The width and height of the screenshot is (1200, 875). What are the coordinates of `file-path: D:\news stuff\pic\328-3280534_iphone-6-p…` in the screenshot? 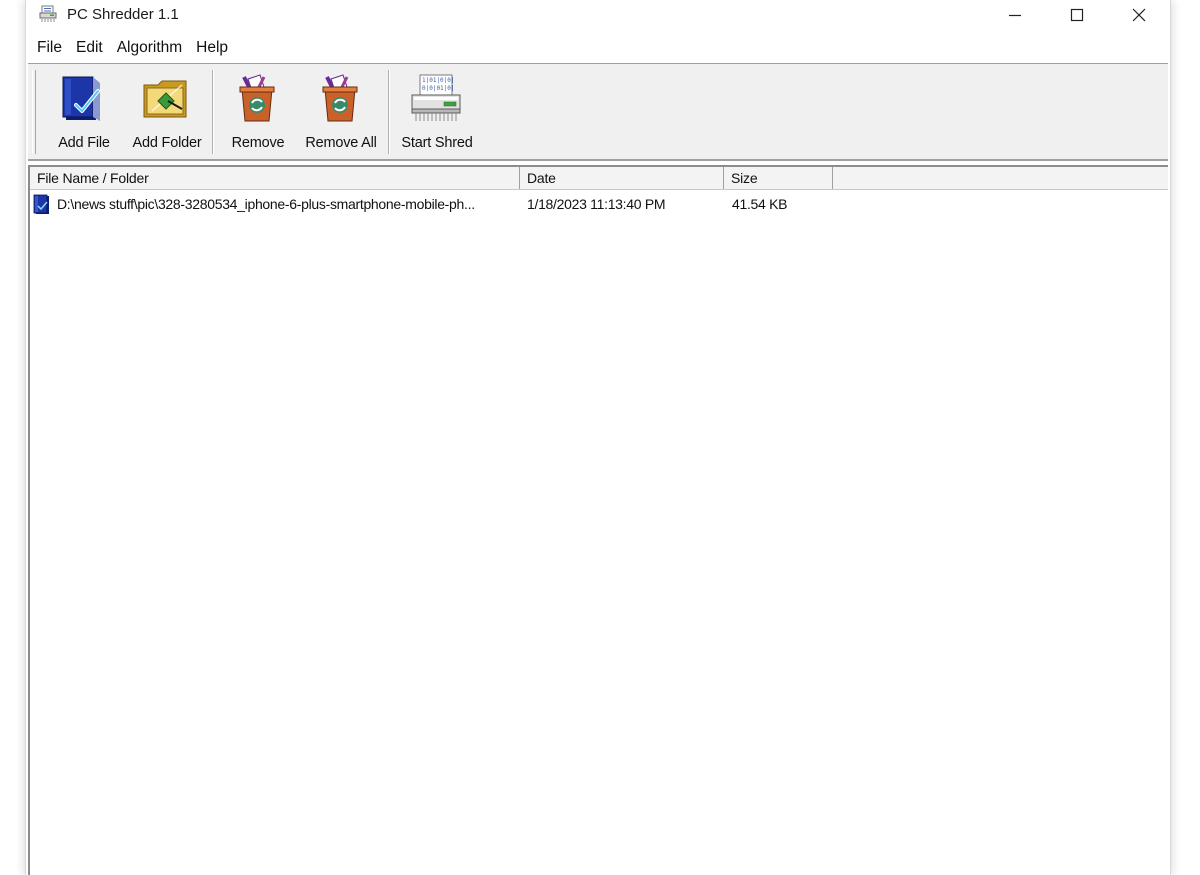 It's located at (266, 204).